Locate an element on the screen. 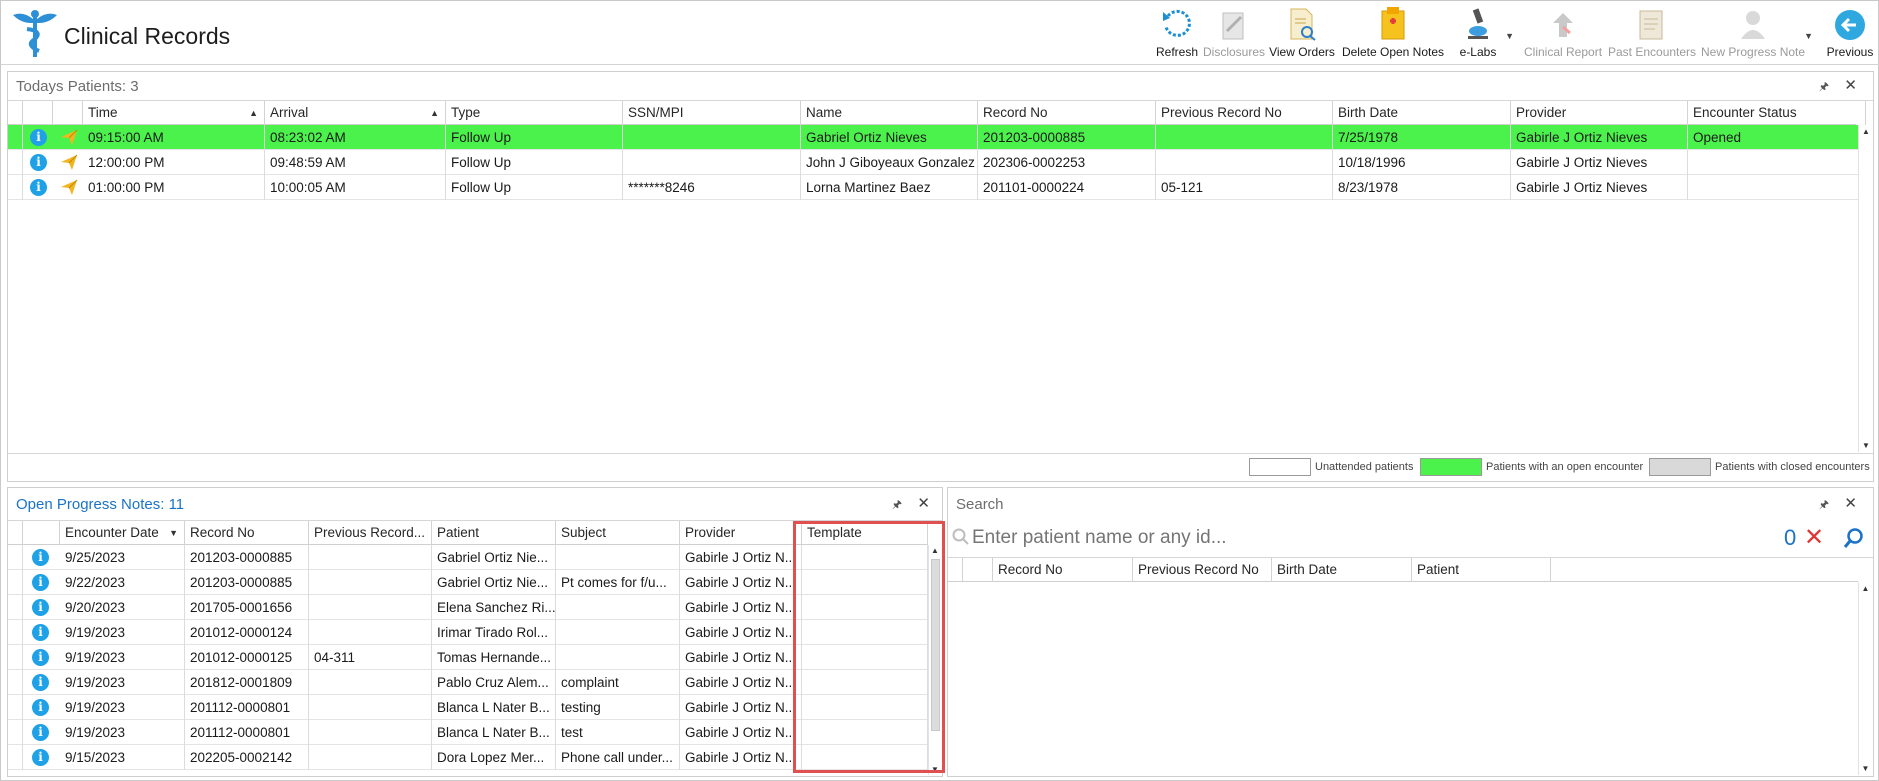 The width and height of the screenshot is (1879, 781). refresh-button: Refresh is located at coordinates (1177, 33).